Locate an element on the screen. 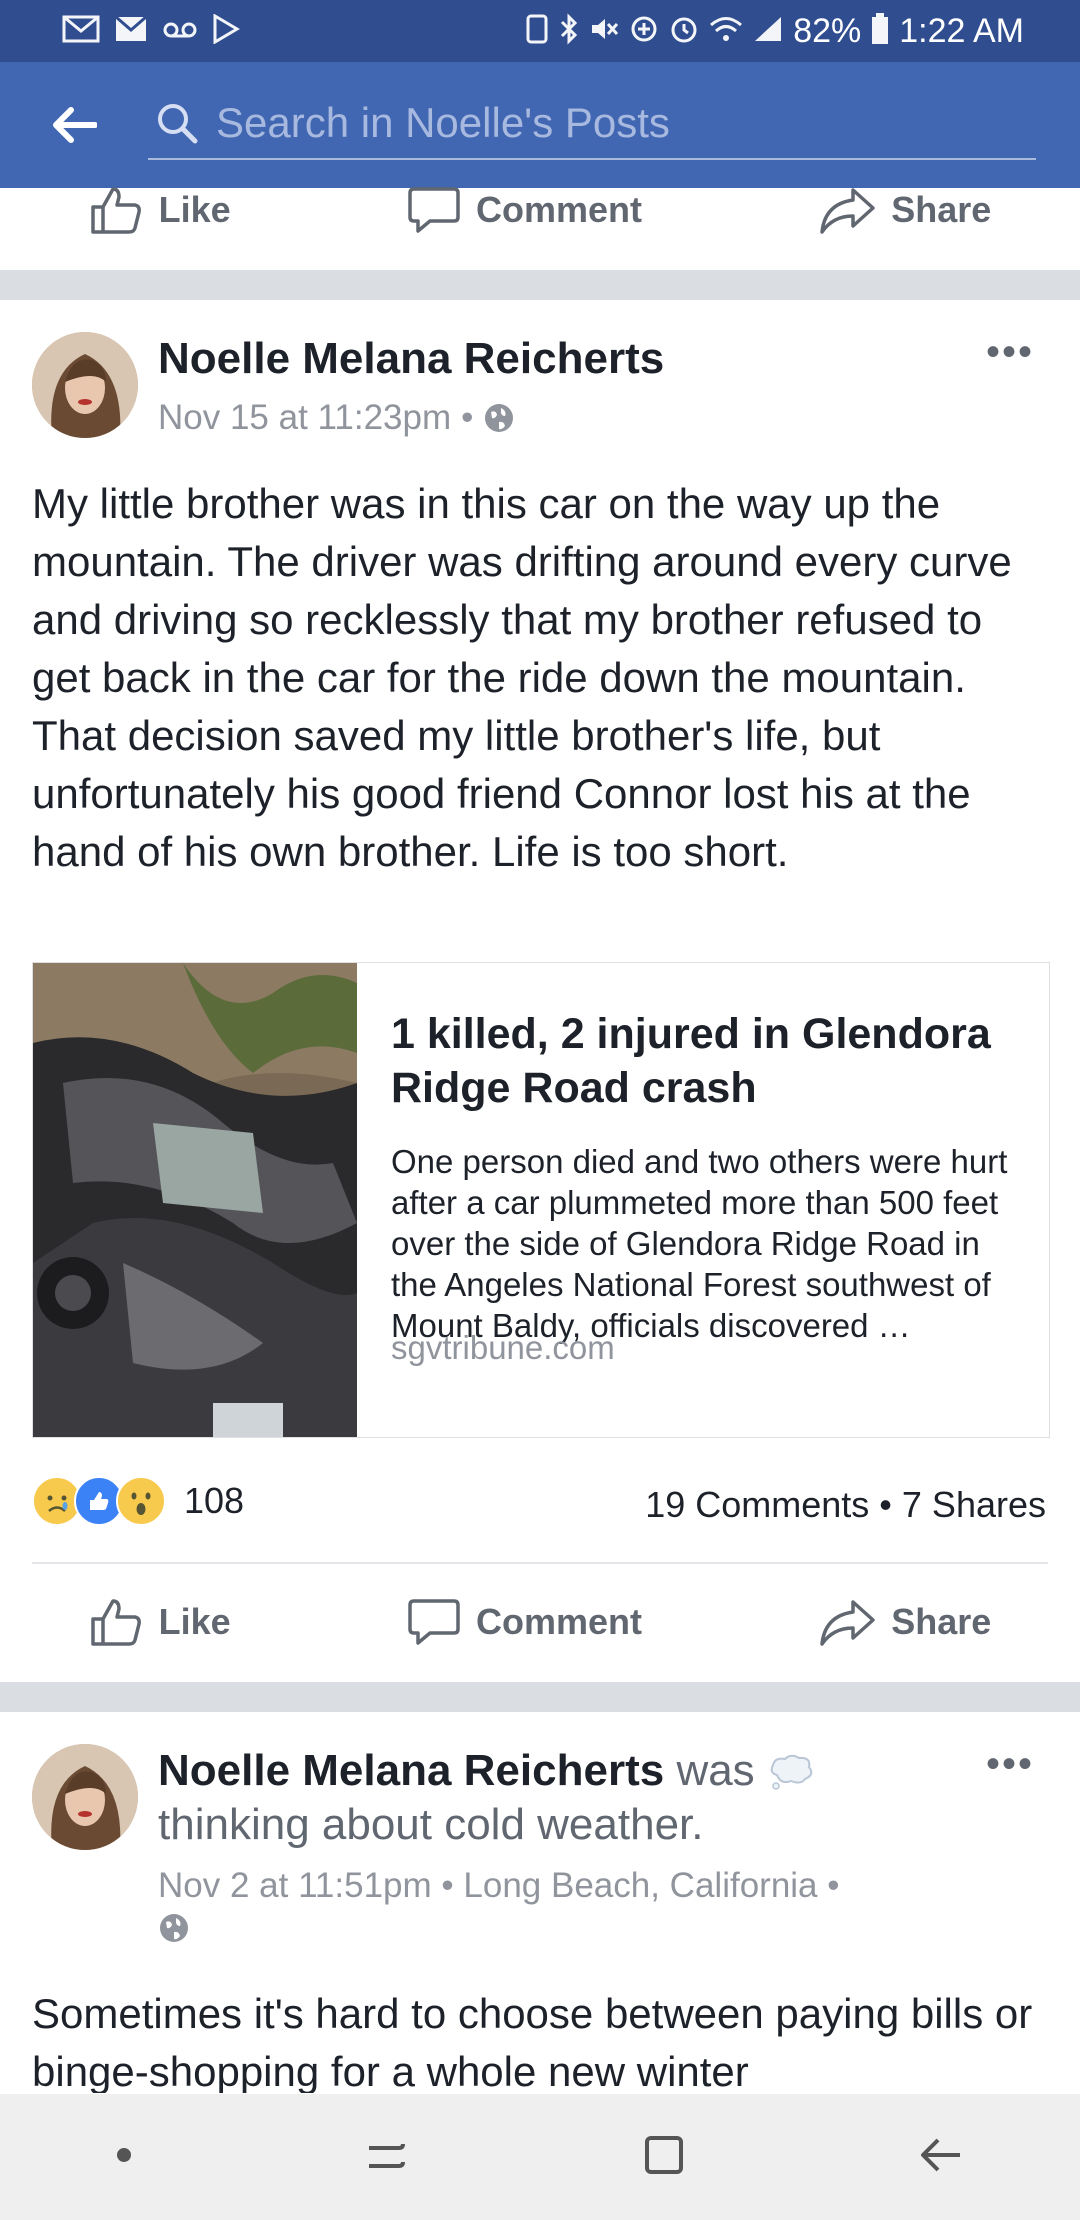 The width and height of the screenshot is (1080, 2220). wow-reaction-icon is located at coordinates (141, 1501).